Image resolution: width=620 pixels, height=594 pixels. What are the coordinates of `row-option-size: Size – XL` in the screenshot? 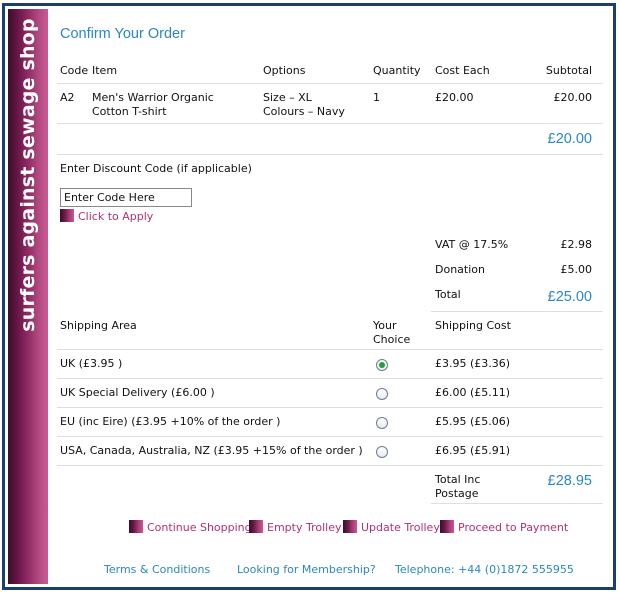 It's located at (287, 97).